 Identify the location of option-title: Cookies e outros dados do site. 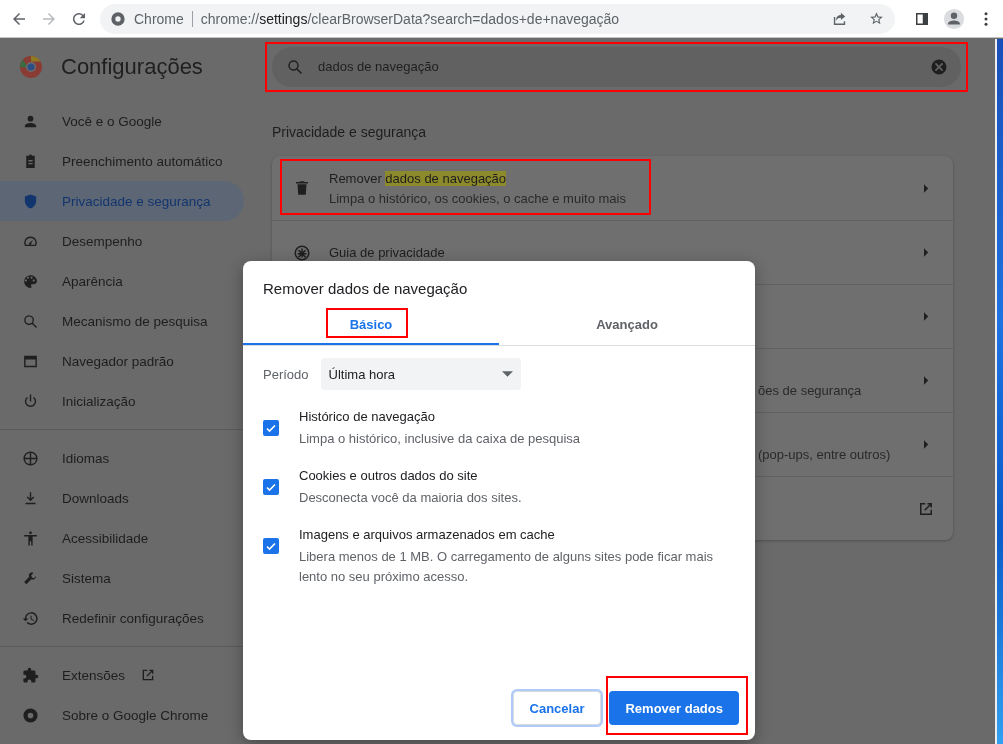
(389, 475).